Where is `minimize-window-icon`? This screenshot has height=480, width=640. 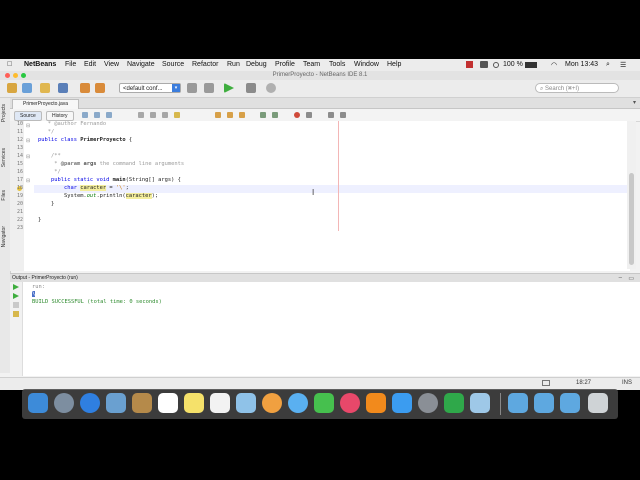 minimize-window-icon is located at coordinates (15, 75).